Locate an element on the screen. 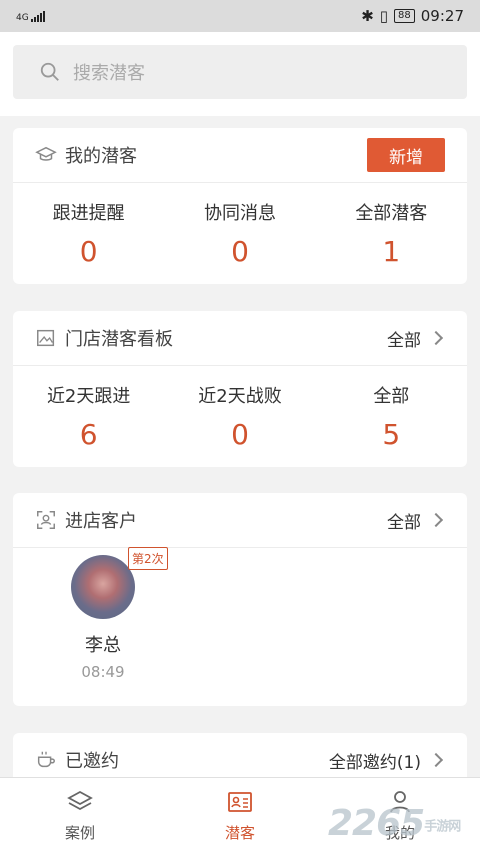 This screenshot has height=853, width=480. visitor-item: 第2次 李总 08:49 is located at coordinates (108, 614).